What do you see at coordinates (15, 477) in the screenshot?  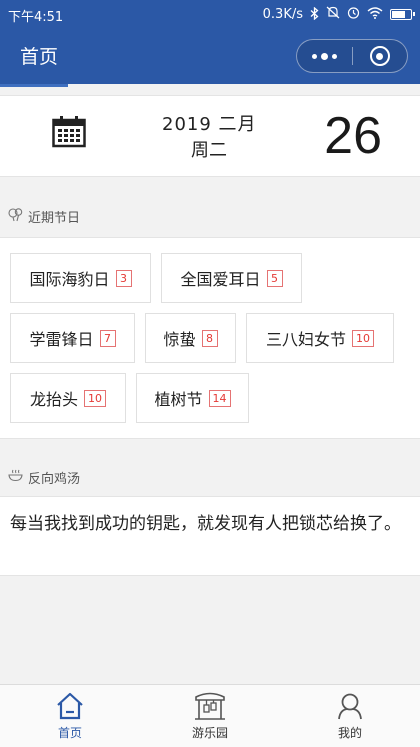 I see `bowl-icon` at bounding box center [15, 477].